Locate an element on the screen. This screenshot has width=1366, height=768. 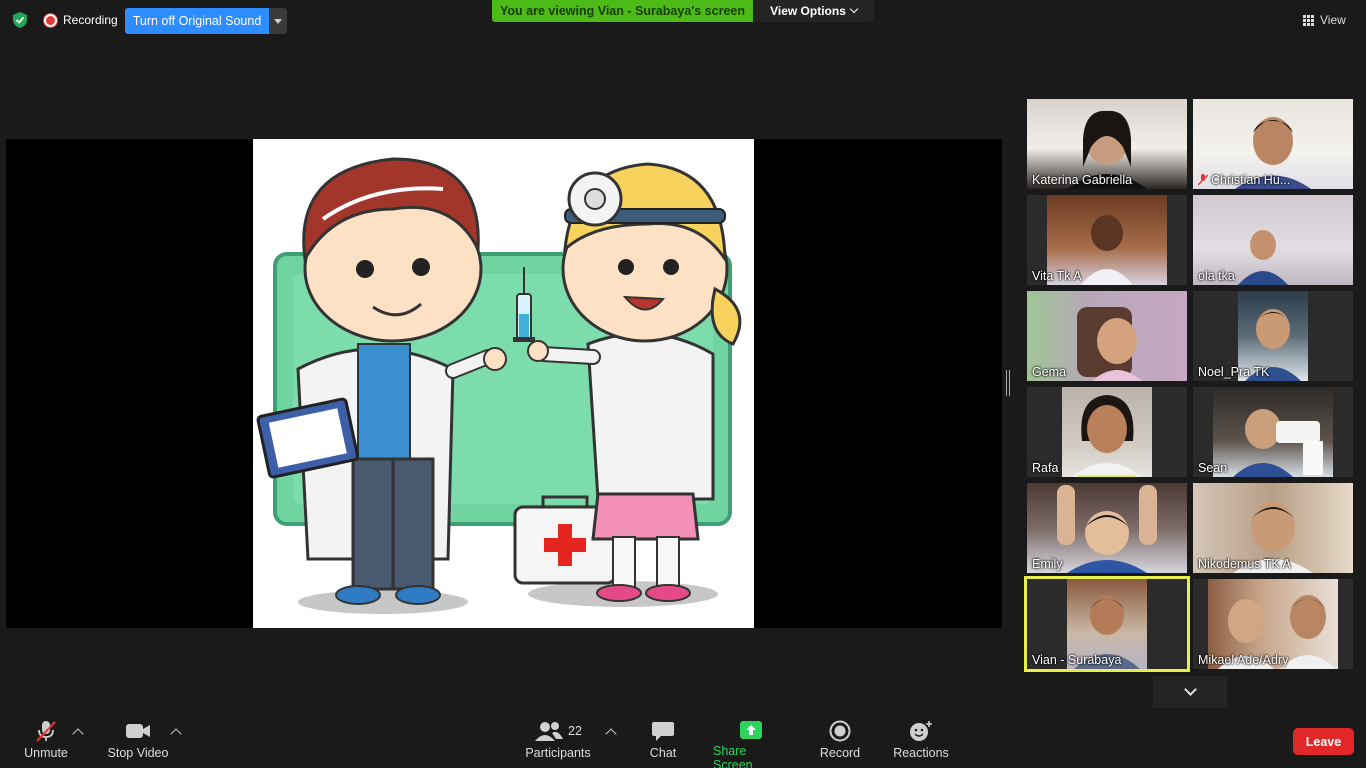
participants-icon is located at coordinates (549, 731).